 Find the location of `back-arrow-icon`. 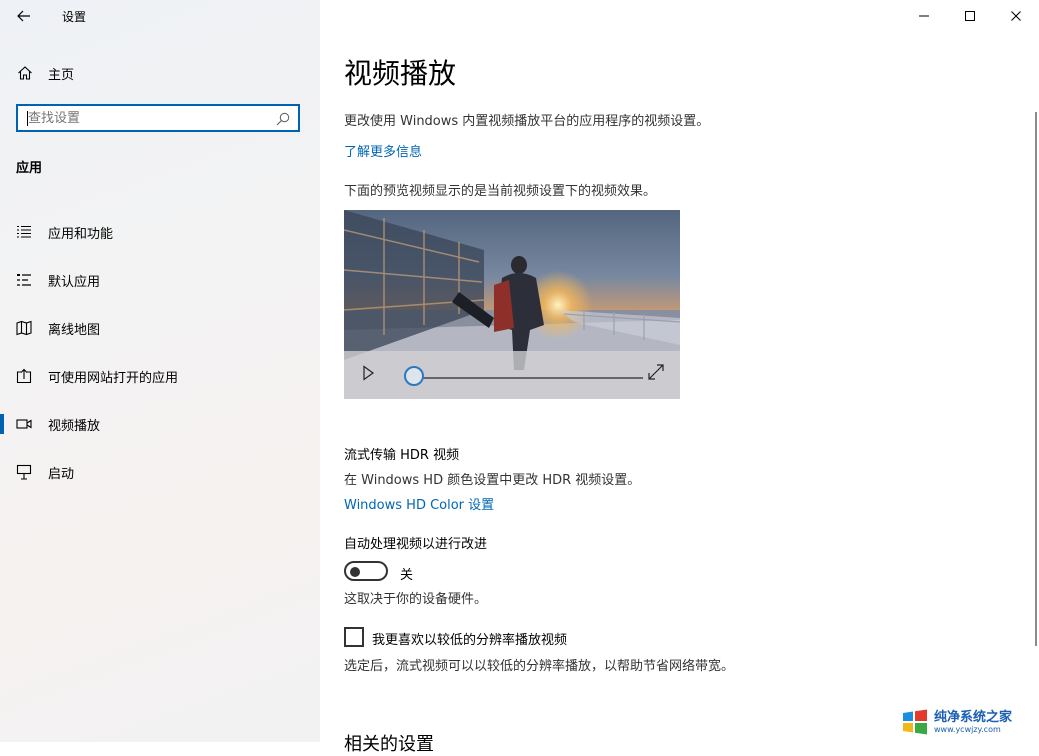

back-arrow-icon is located at coordinates (23, 16).